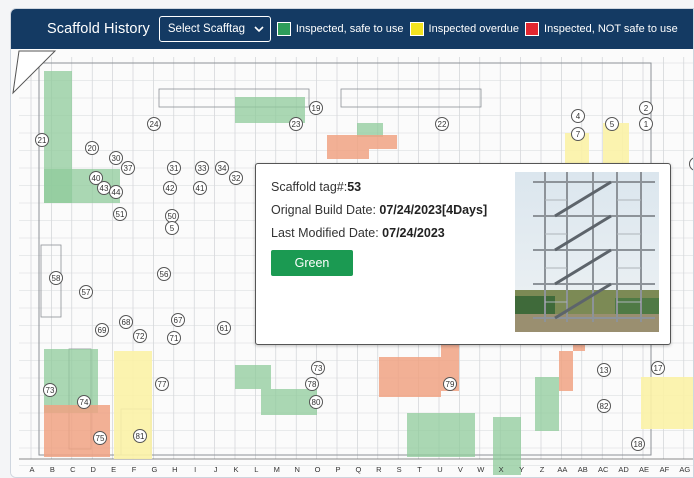 Image resolution: width=694 pixels, height=478 pixels. I want to click on scaffold-marker: 77, so click(162, 384).